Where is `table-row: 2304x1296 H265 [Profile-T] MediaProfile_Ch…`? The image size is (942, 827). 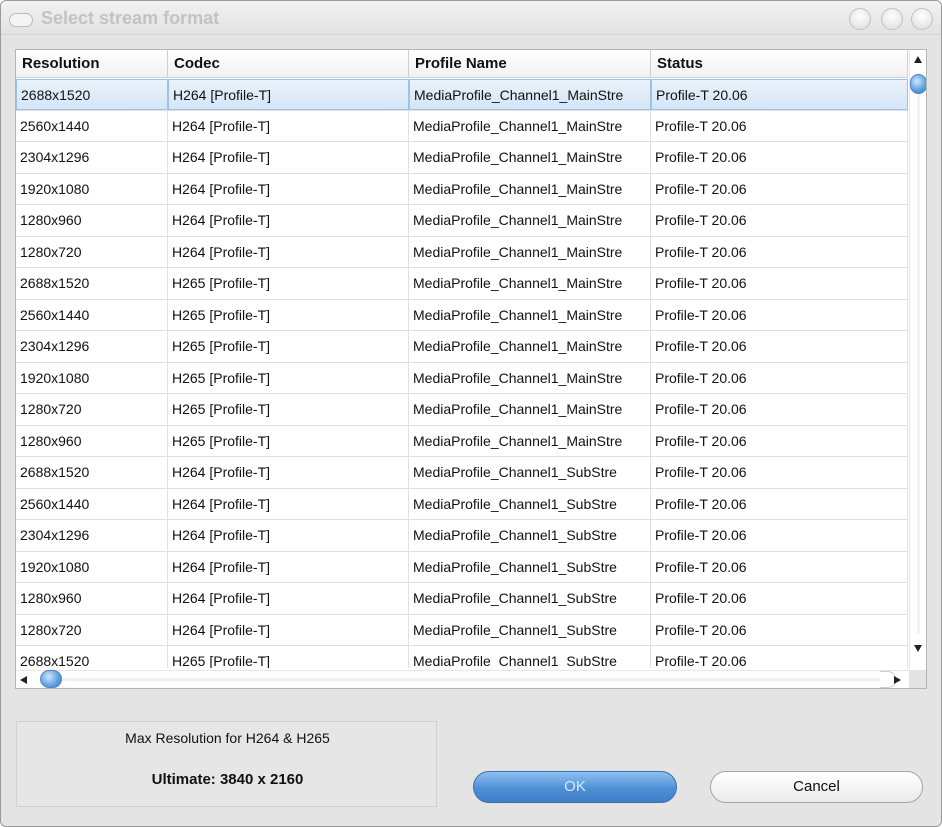 table-row: 2304x1296 H265 [Profile-T] MediaProfile_Ch… is located at coordinates (462, 347).